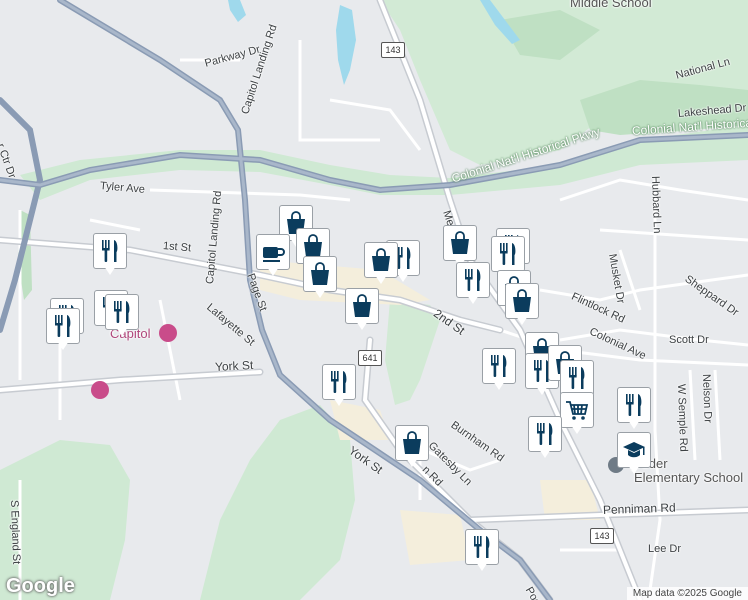  I want to click on street-label-hubbard-ln: Hubbard Ln, so click(656, 204).